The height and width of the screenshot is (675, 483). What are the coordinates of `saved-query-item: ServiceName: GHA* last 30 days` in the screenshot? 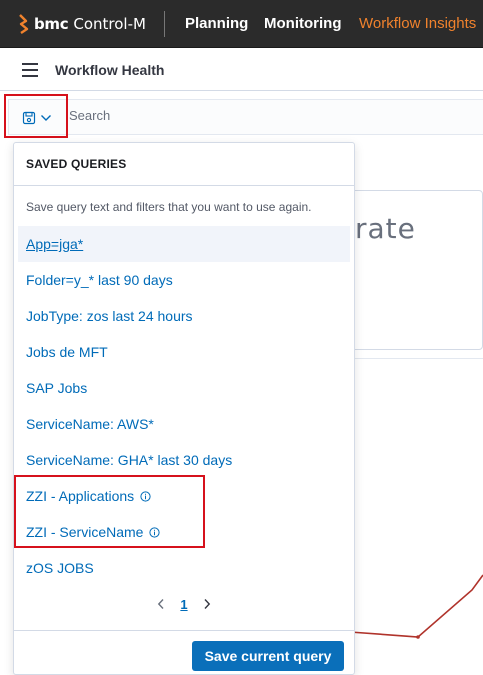 It's located at (184, 460).